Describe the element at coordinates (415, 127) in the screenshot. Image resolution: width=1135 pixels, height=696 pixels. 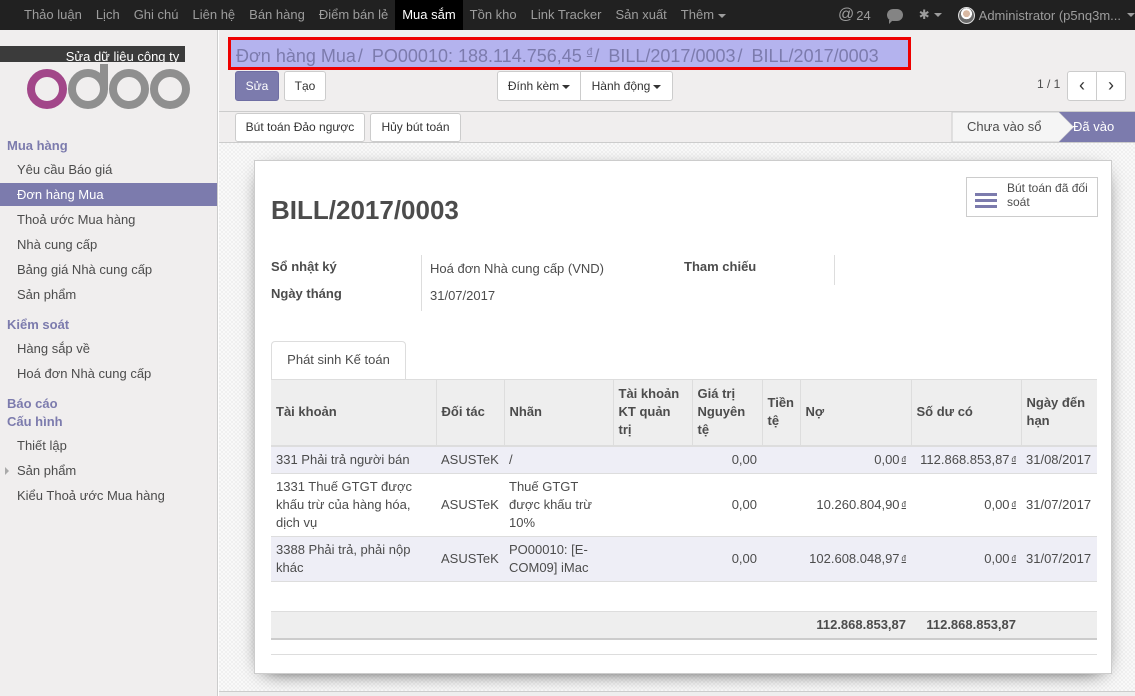
I see `cancel-entry-button: Hủy bút toán` at that location.